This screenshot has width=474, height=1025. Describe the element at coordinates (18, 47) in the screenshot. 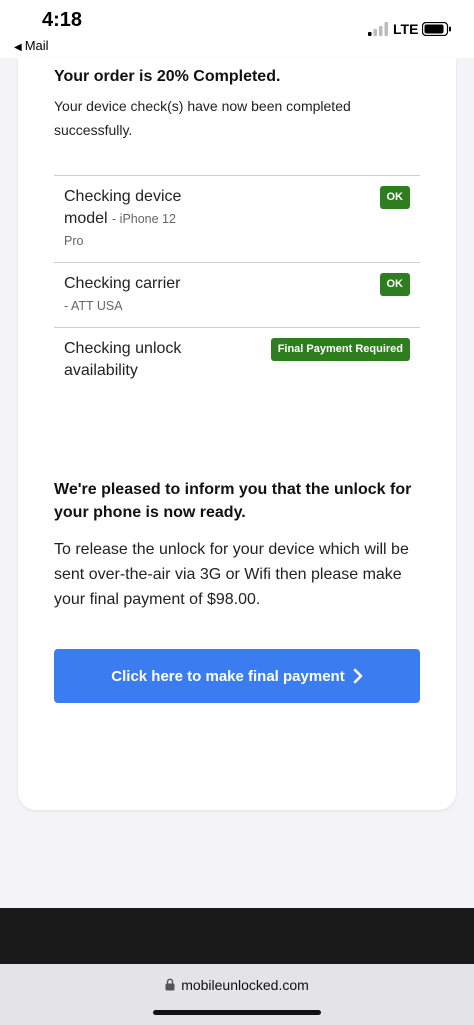

I see `back-triangle-icon: ◀` at that location.